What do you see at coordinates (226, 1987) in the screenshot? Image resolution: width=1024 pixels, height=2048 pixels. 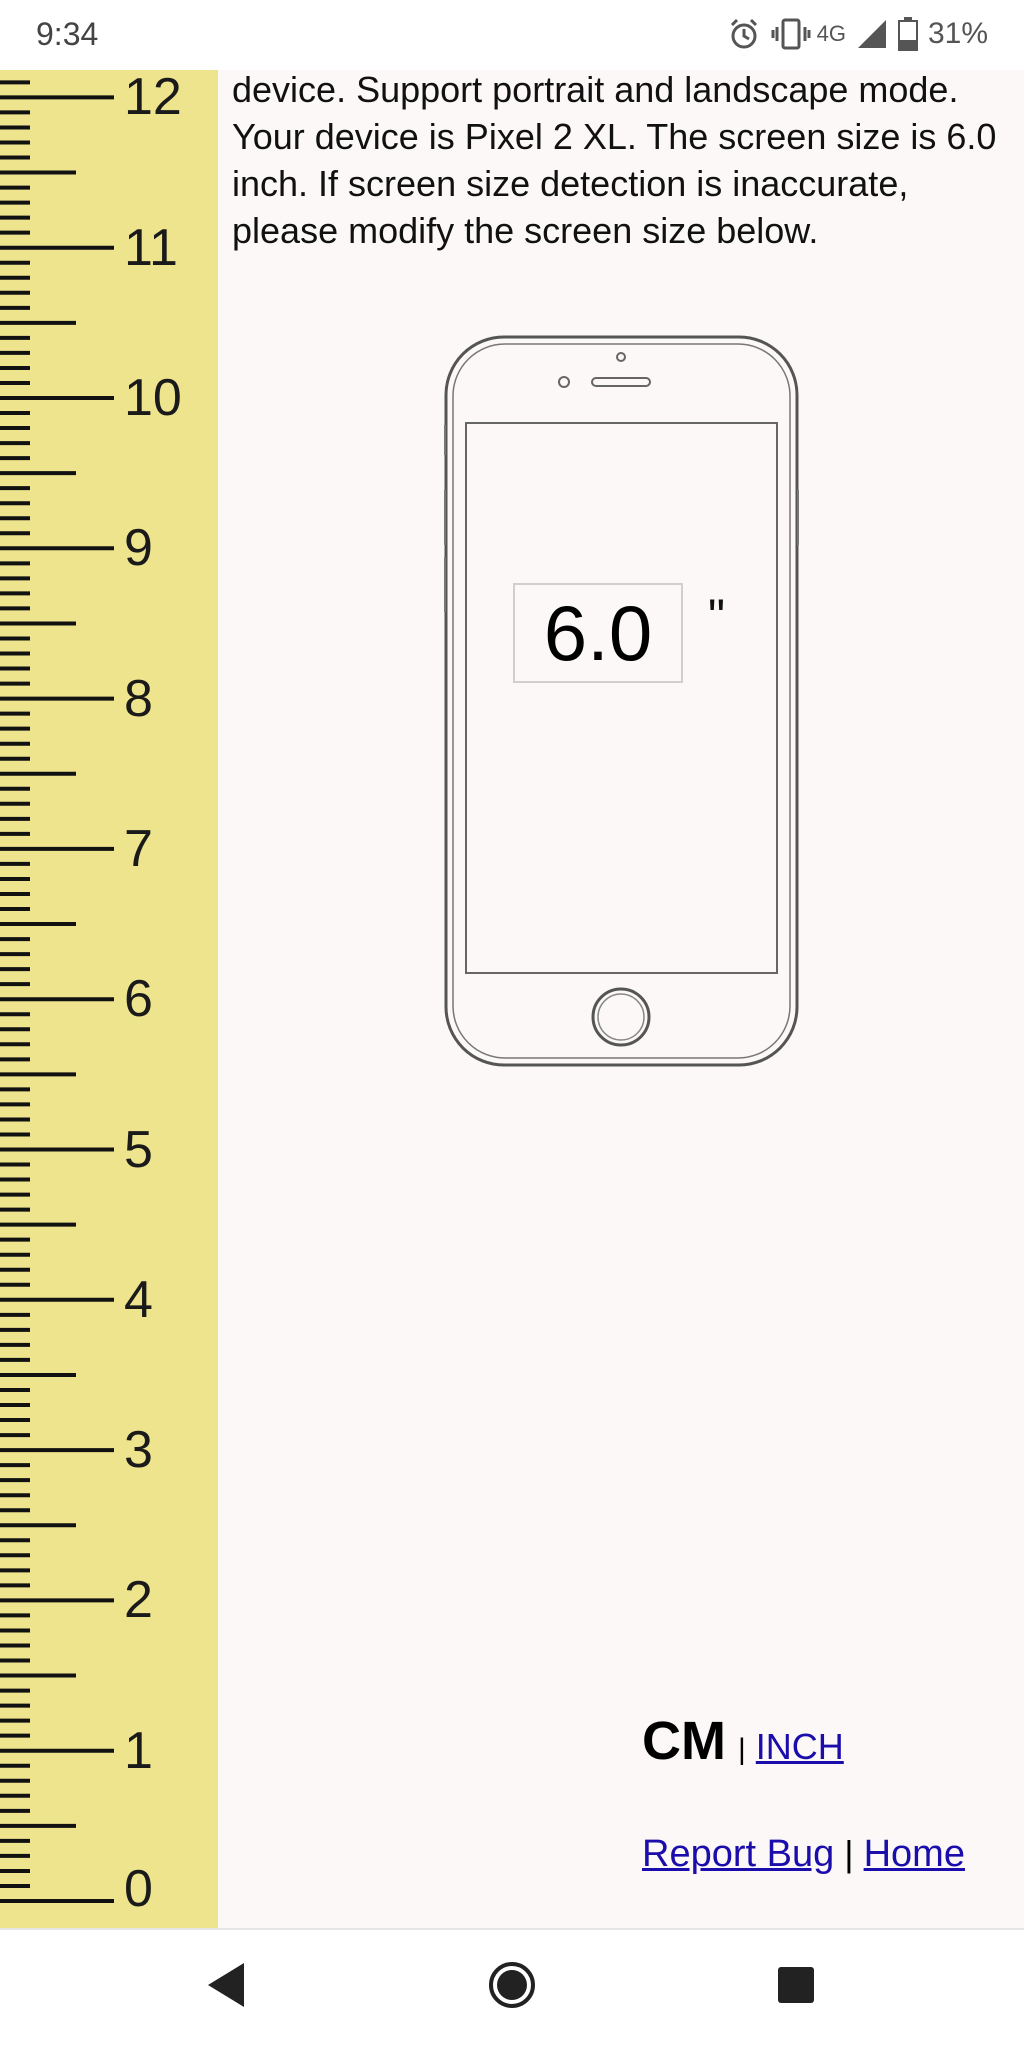 I see `back-icon` at bounding box center [226, 1987].